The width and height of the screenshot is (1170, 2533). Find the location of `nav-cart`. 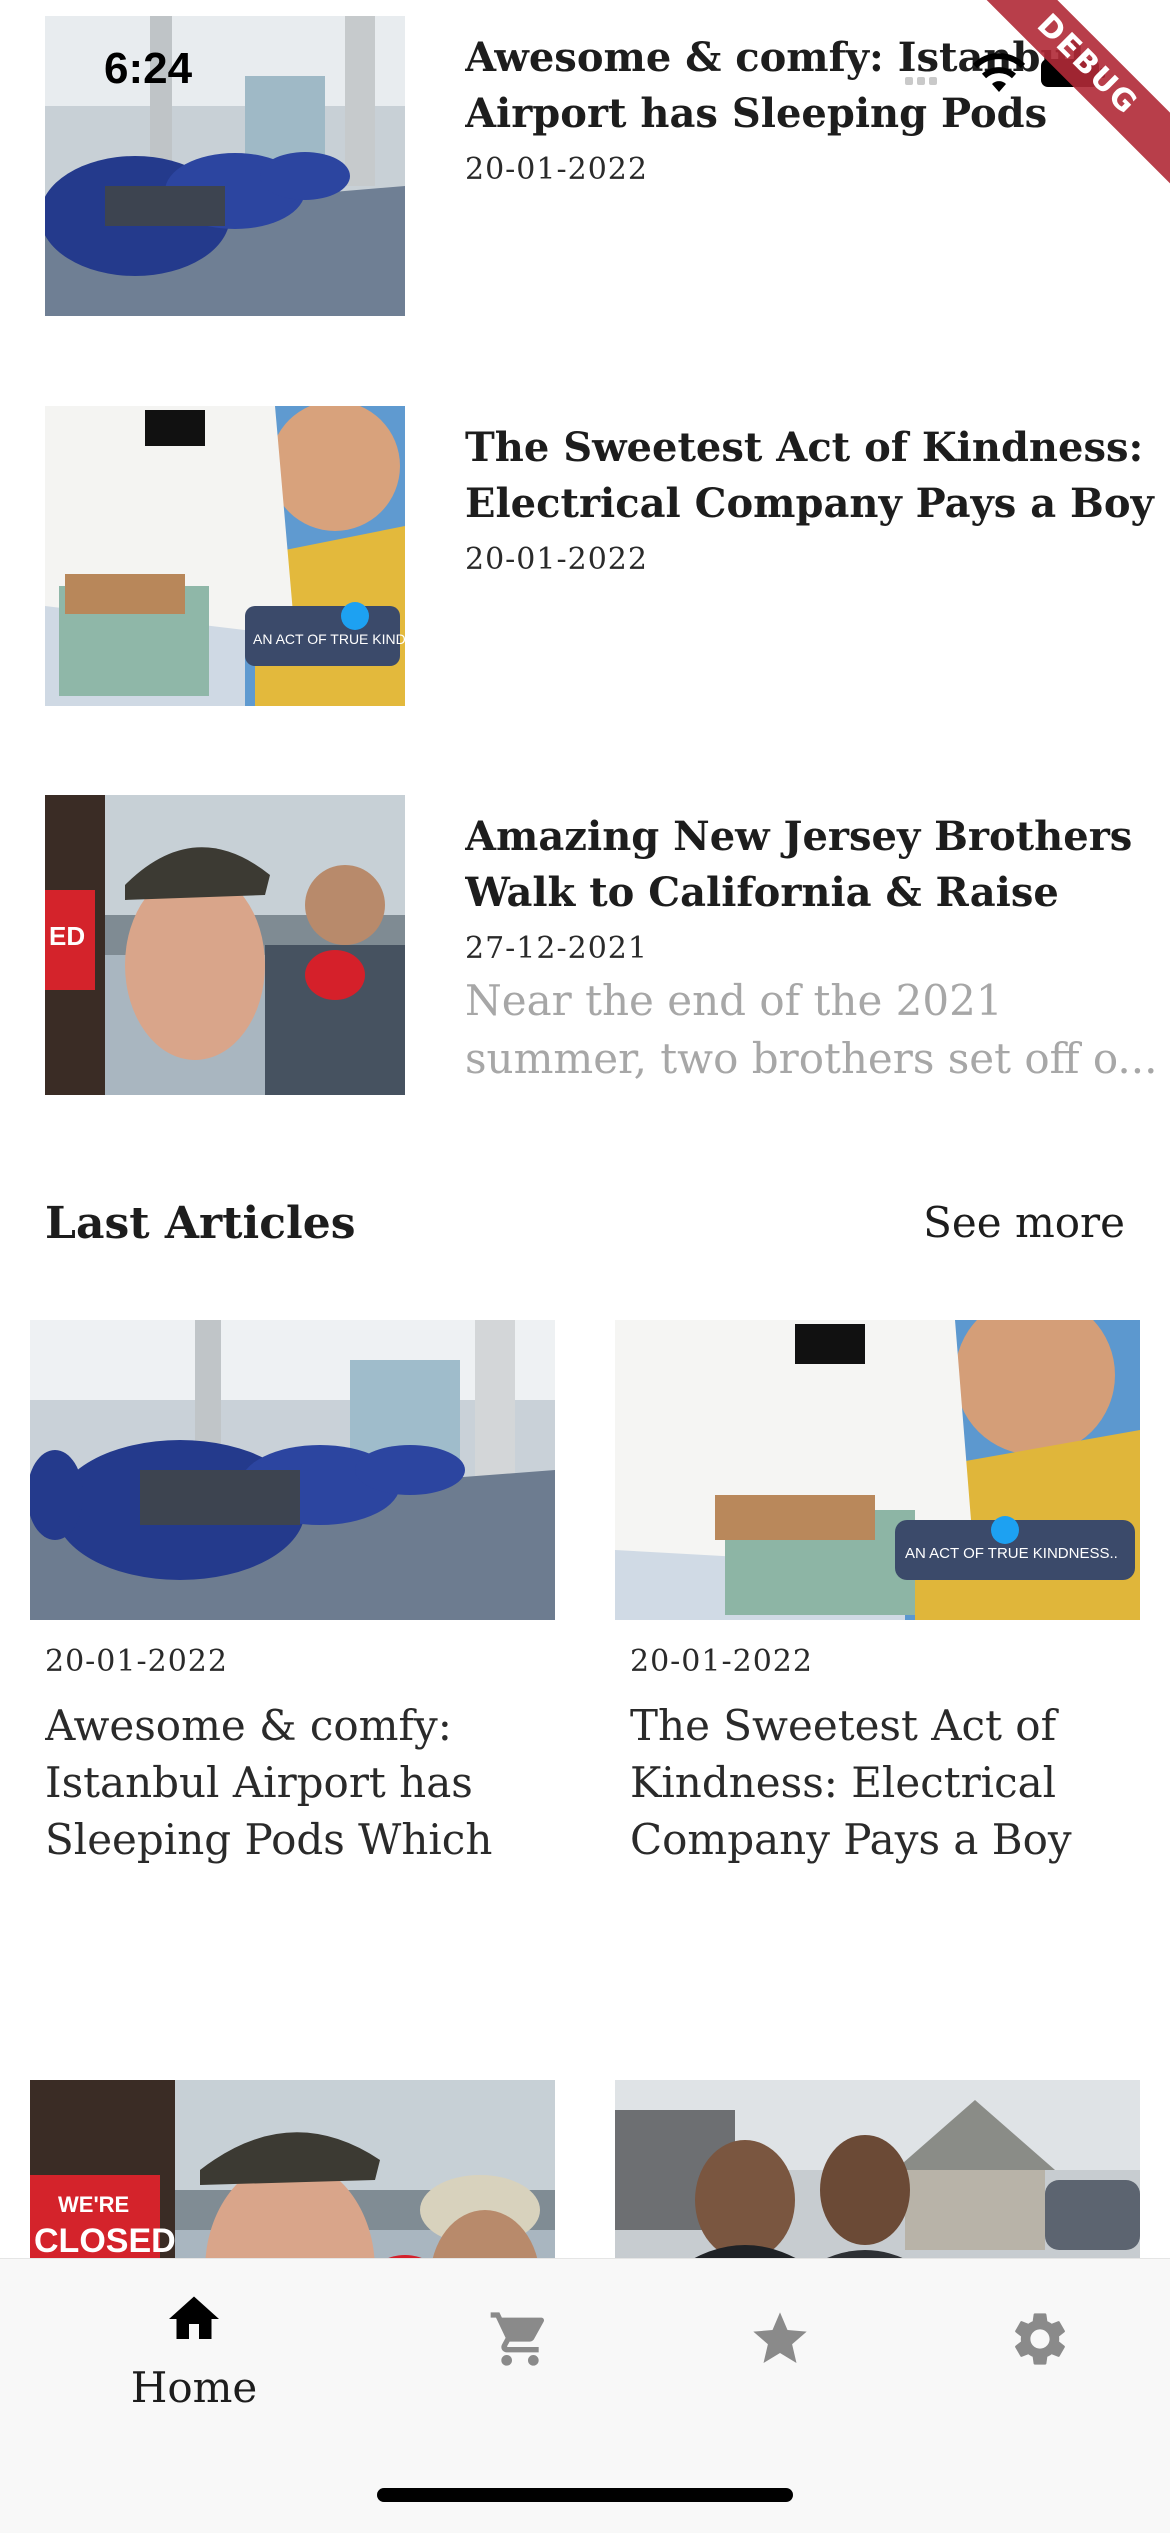

nav-cart is located at coordinates (520, 2382).